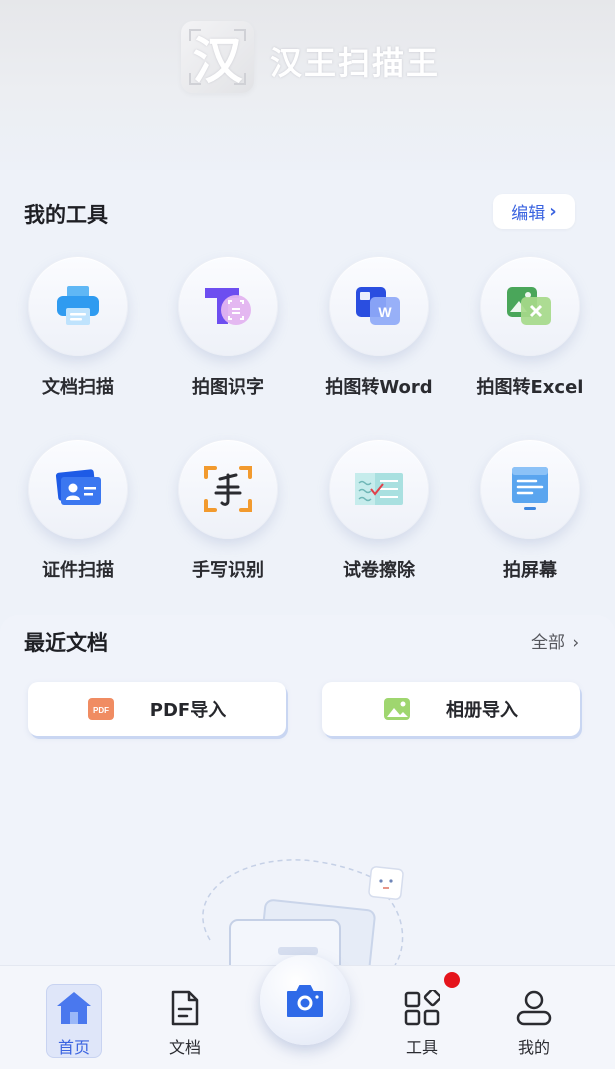 Image resolution: width=615 pixels, height=1069 pixels. I want to click on album-import-button: 相册导入, so click(451, 709).